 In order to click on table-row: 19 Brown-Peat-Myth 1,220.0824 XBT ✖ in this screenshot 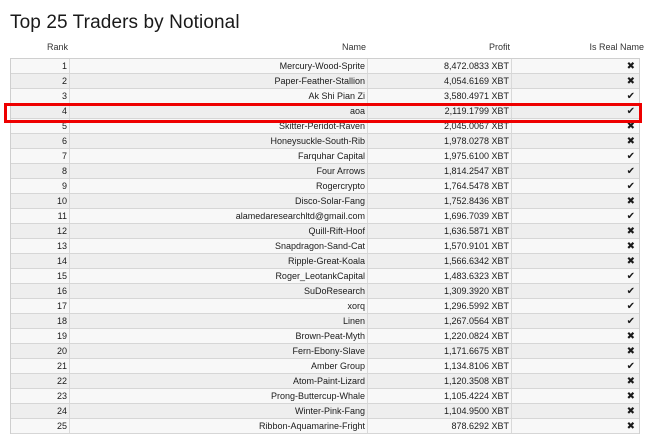, I will do `click(325, 336)`.